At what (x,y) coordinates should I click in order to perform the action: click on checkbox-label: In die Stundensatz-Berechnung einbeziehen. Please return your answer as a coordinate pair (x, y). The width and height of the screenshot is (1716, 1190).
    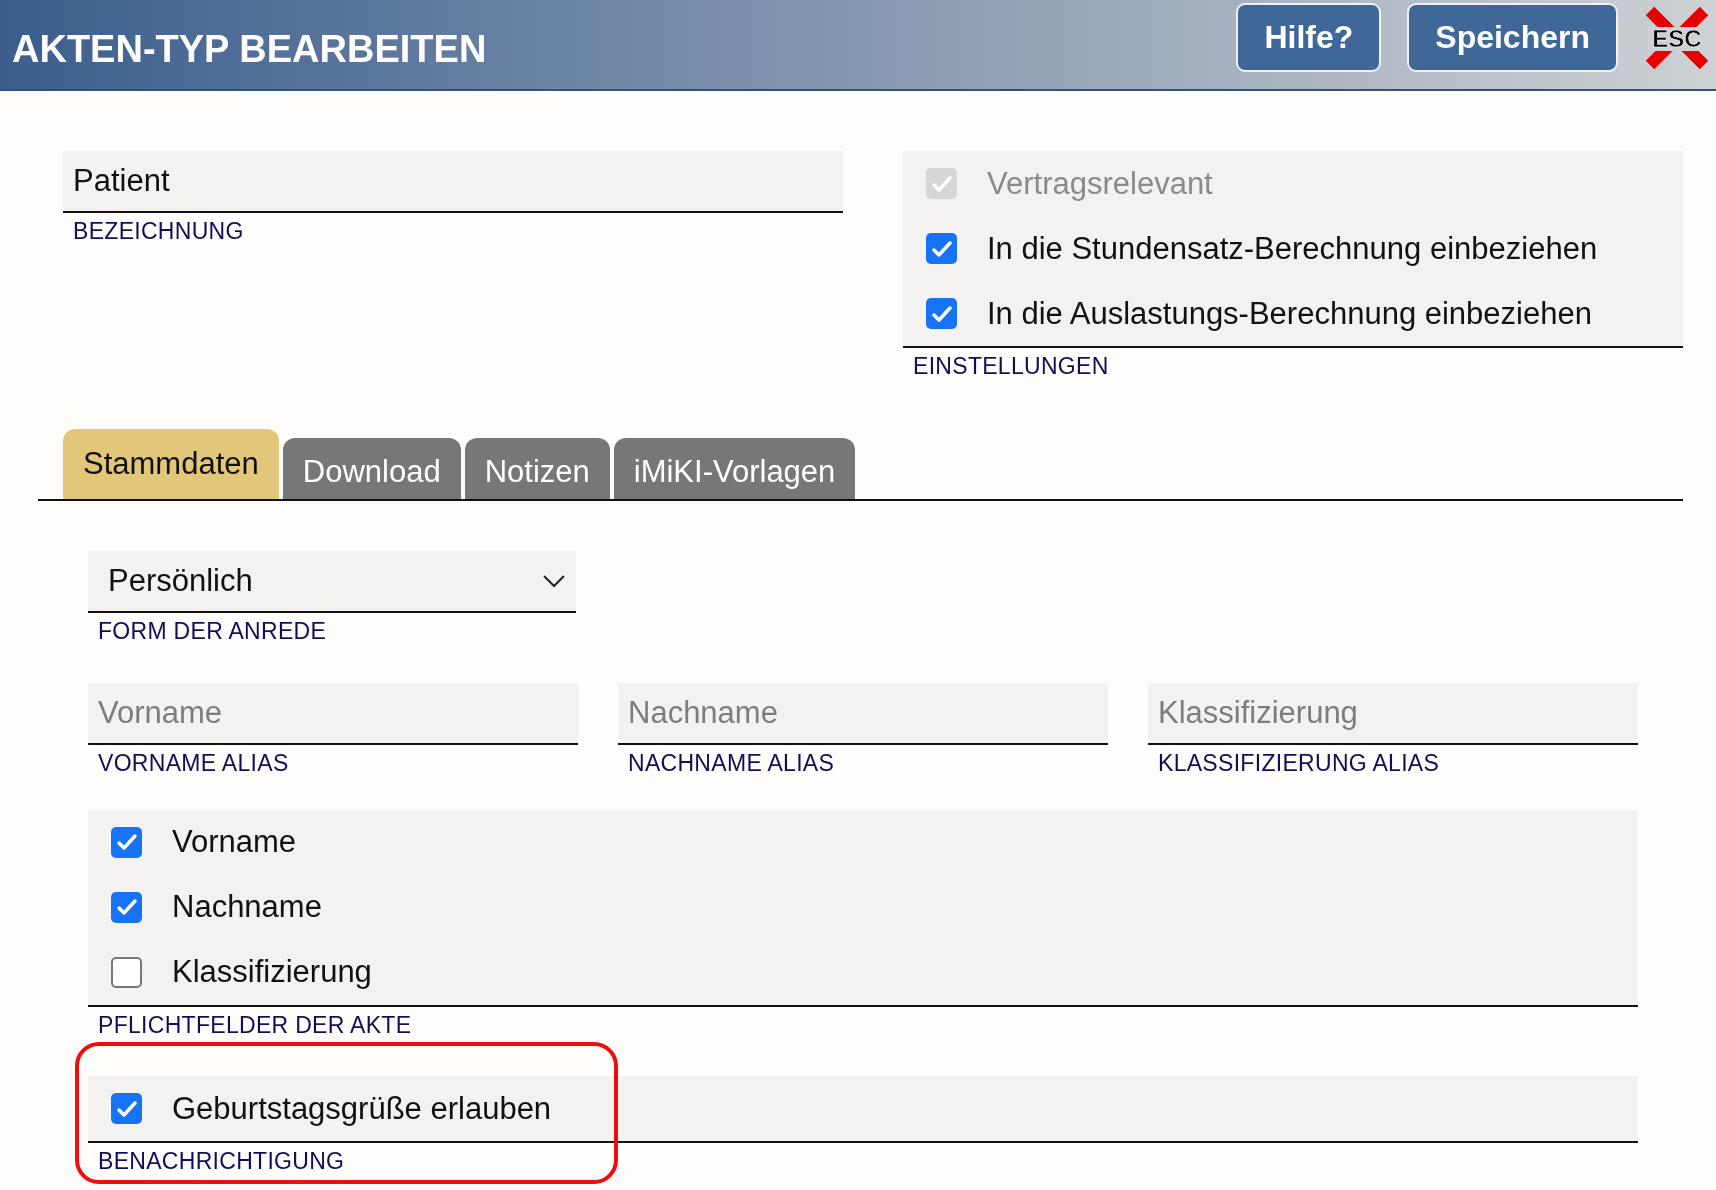
    Looking at the image, I should click on (1292, 248).